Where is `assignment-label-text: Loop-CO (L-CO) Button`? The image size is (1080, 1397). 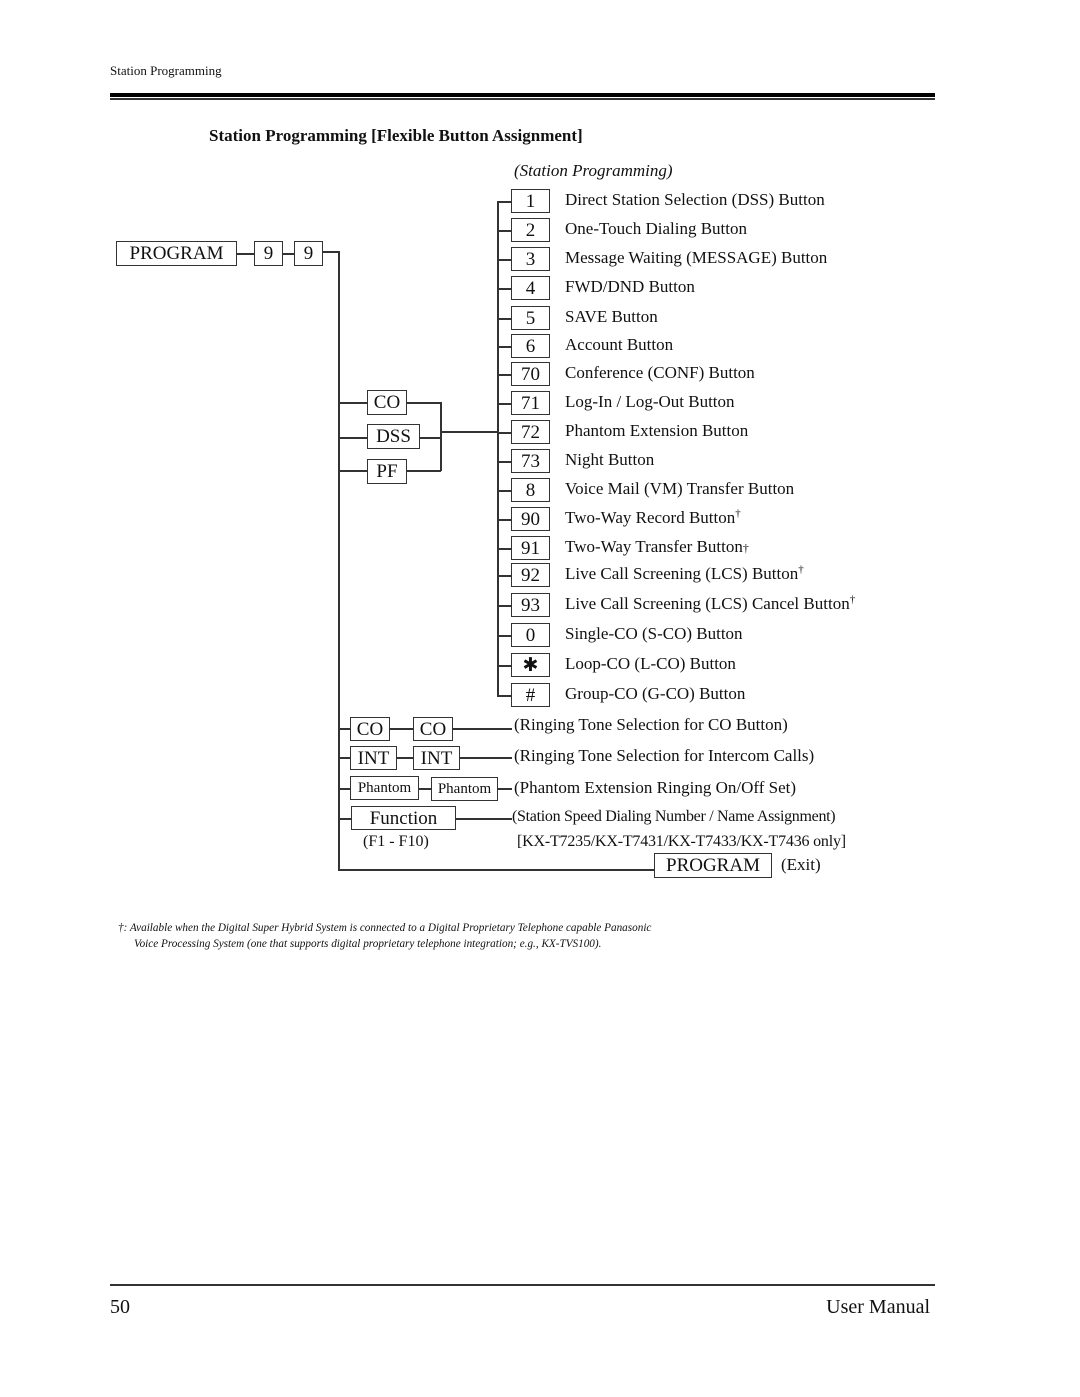
assignment-label-text: Loop-CO (L-CO) Button is located at coordinates (650, 663).